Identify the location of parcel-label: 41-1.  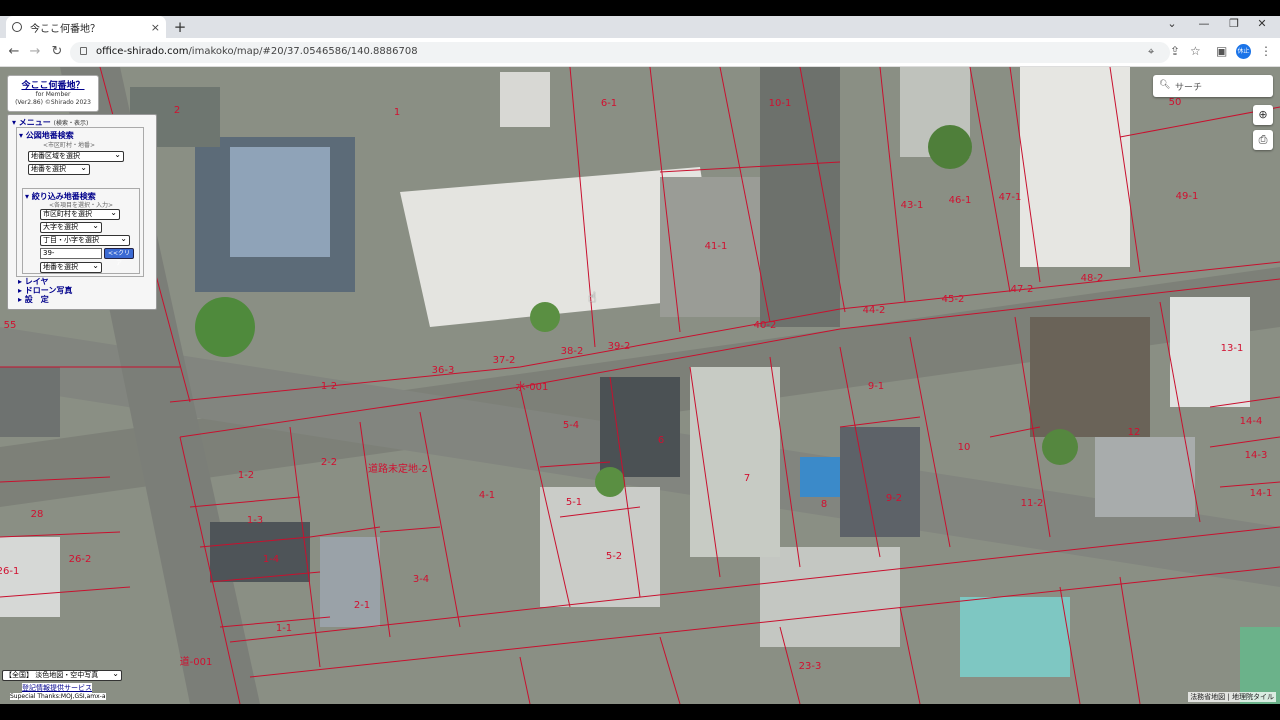
(716, 246).